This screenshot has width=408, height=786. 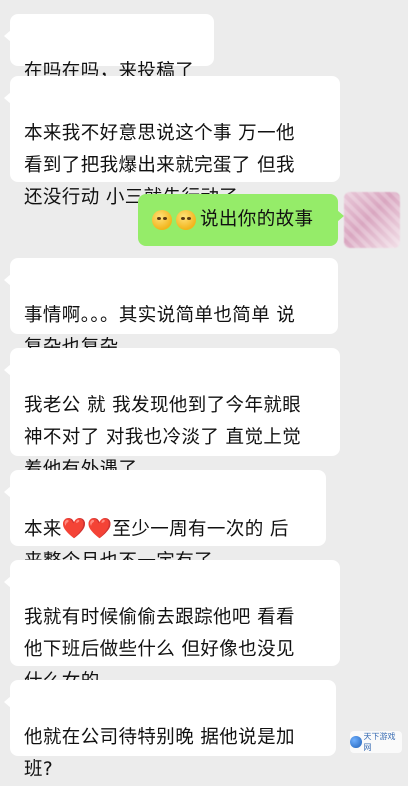 I want to click on message-bubble: 他就在公司待特别晚 据他说是加 班?, so click(x=170, y=730).